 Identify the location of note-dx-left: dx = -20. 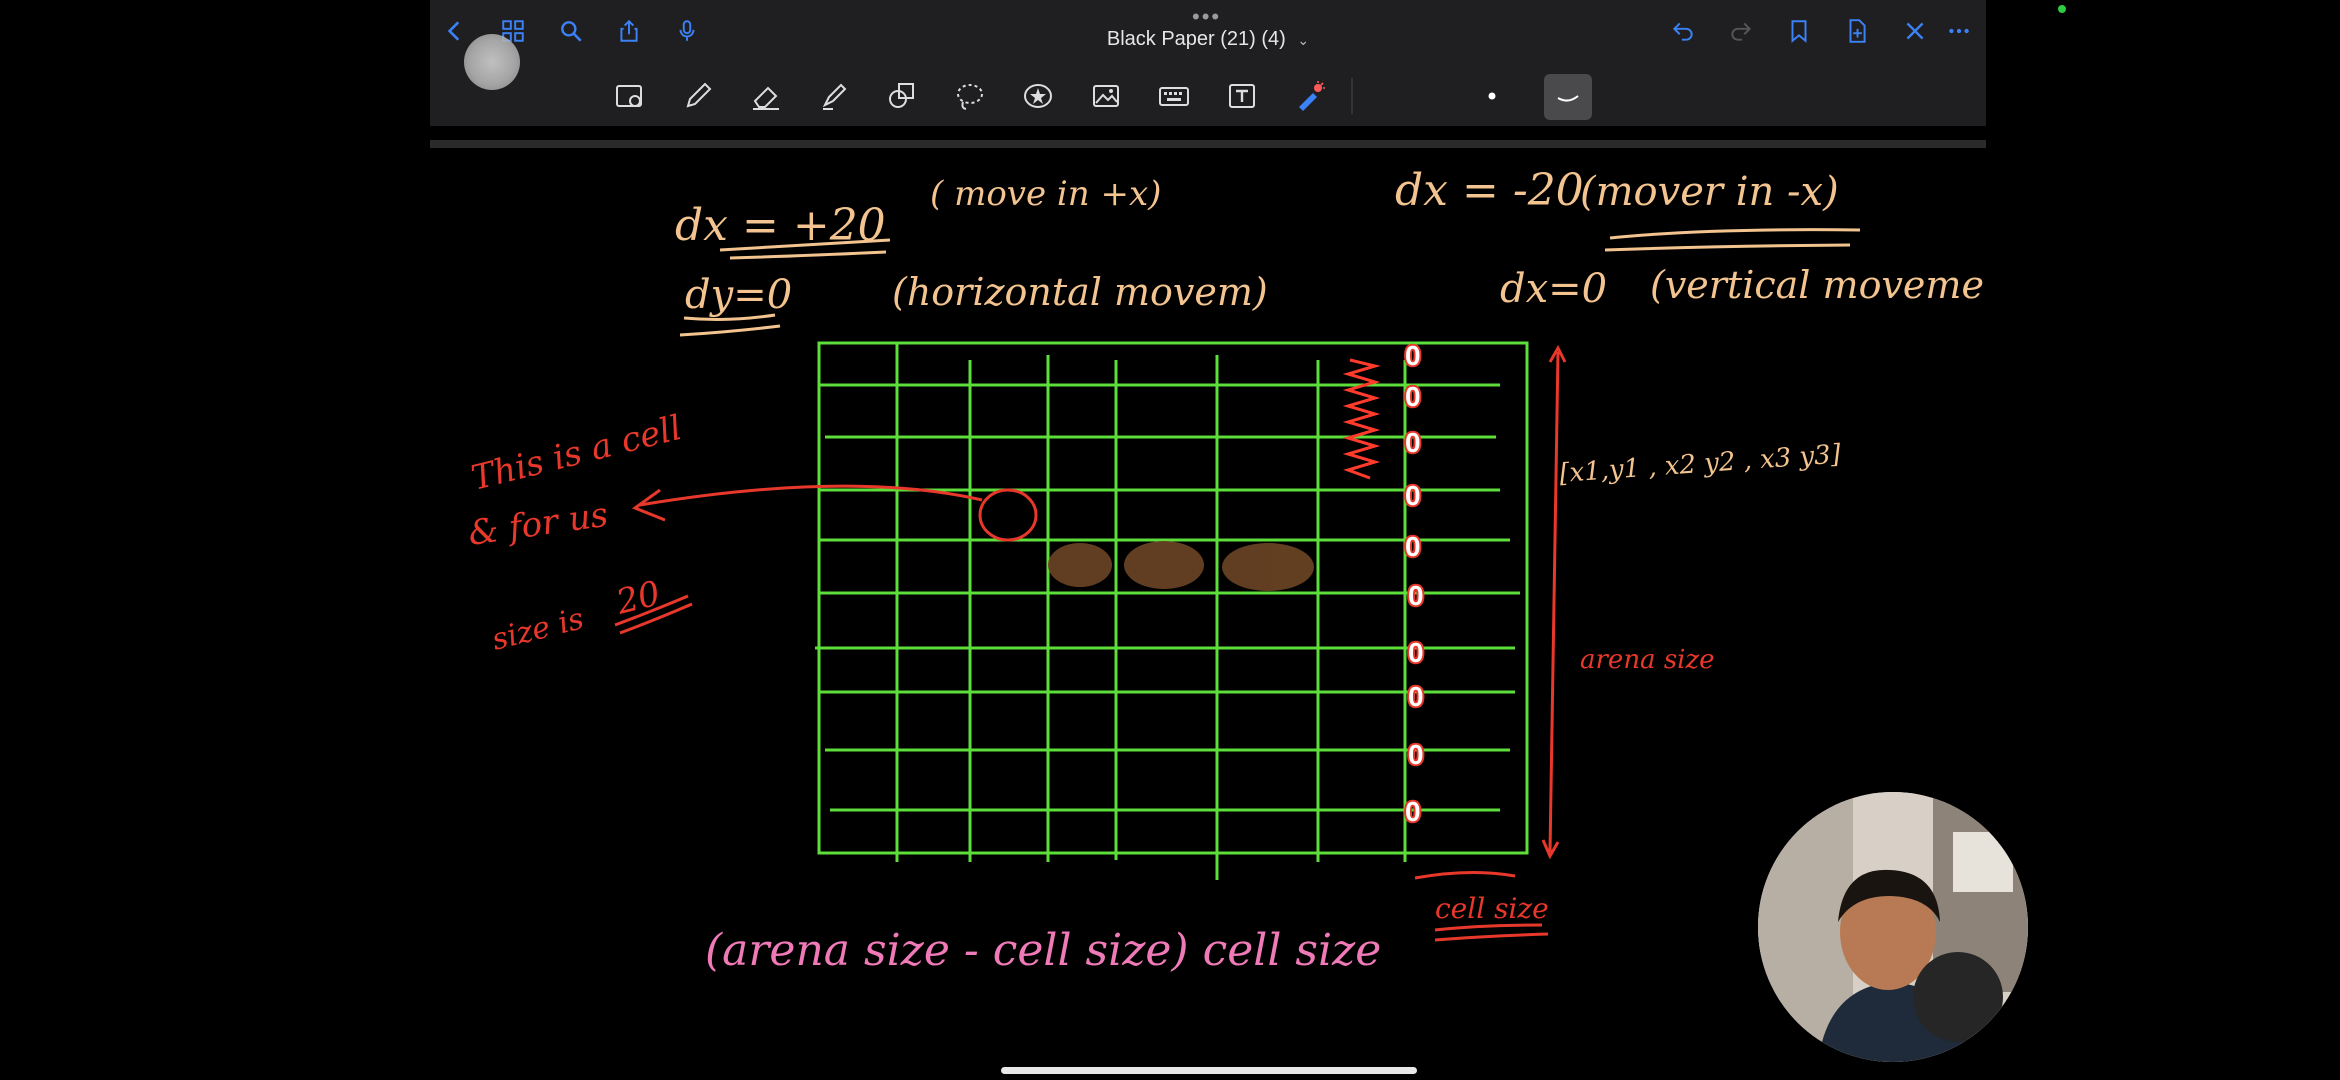
(1489, 190).